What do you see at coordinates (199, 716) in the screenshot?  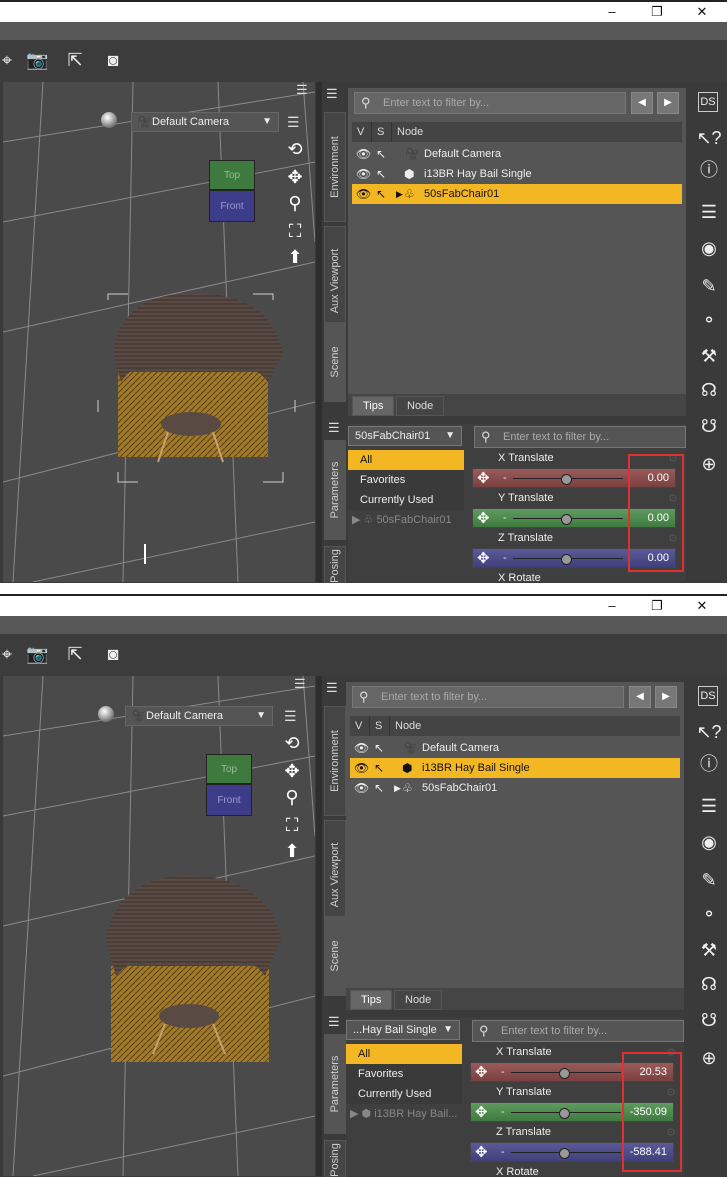 I see `camera-dropdown: 🎥 Default Camera ▼` at bounding box center [199, 716].